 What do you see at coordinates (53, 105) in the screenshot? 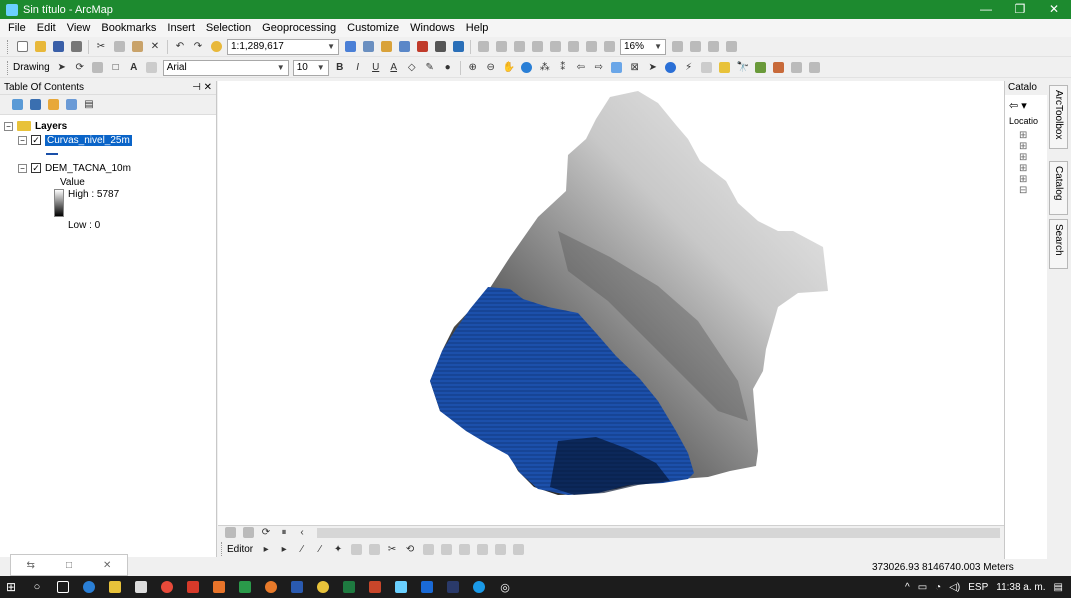
I see `list-by-visibility-icon` at bounding box center [53, 105].